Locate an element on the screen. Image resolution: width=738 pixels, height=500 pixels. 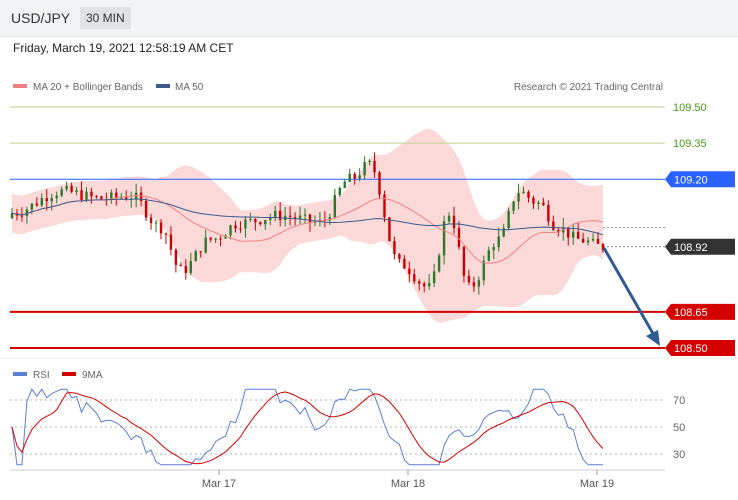
research-credit: Research © 2021 Trading Central is located at coordinates (588, 87).